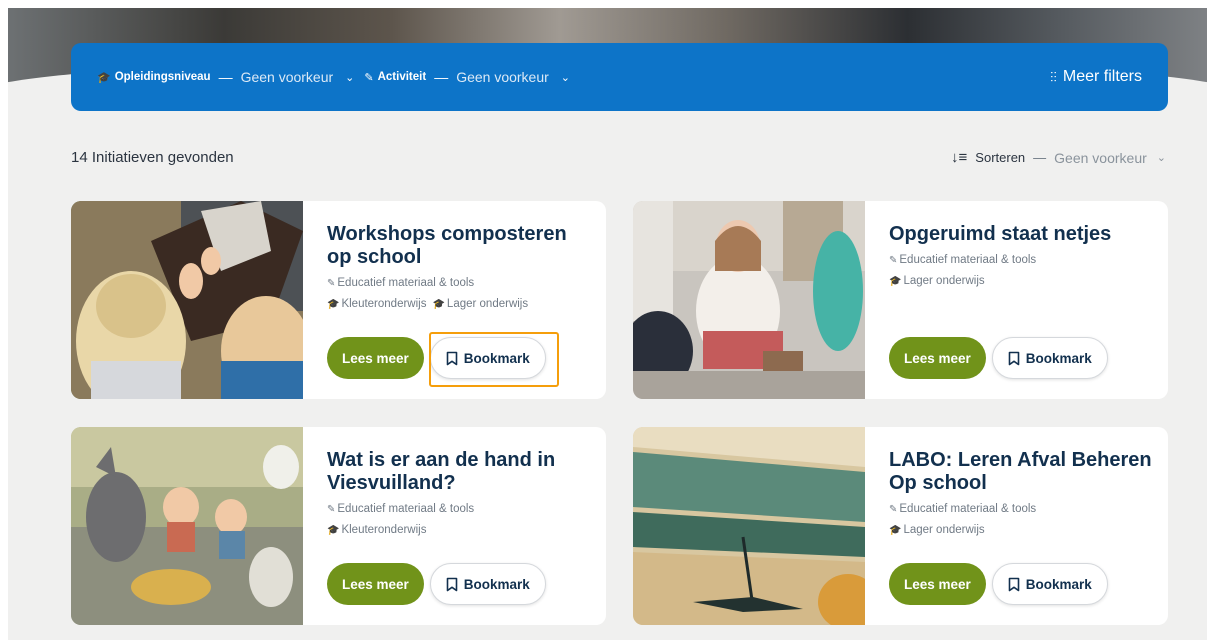 The width and height of the screenshot is (1207, 642). What do you see at coordinates (1020, 472) in the screenshot?
I see `card-title: LABO: Leren Afval Beheren Op school` at bounding box center [1020, 472].